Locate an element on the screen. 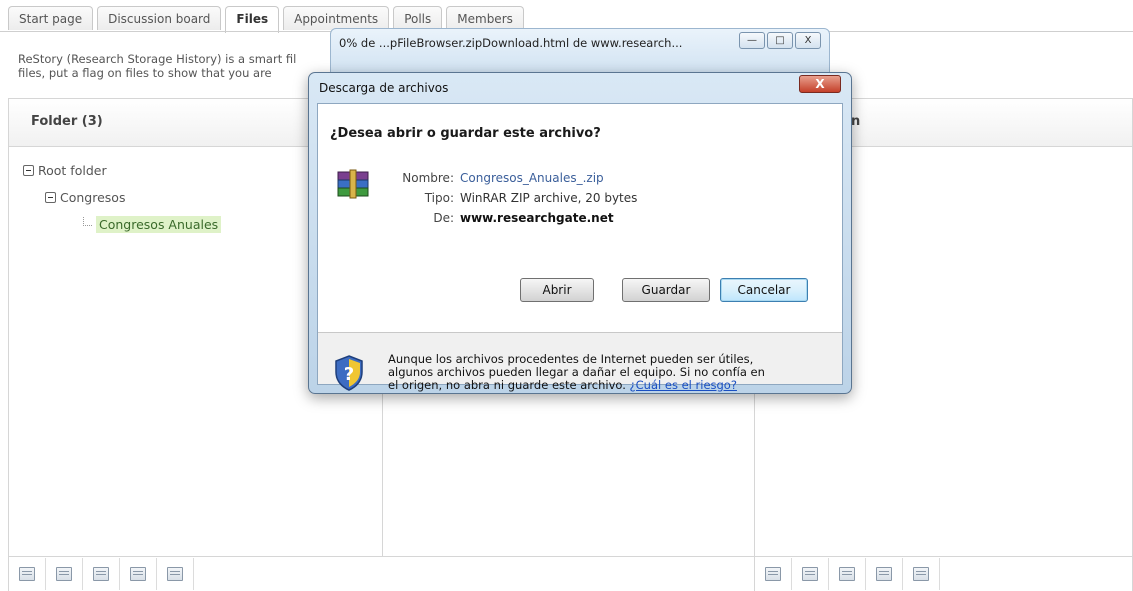 The image size is (1133, 591). security-shield-icon: ? is located at coordinates (349, 373).